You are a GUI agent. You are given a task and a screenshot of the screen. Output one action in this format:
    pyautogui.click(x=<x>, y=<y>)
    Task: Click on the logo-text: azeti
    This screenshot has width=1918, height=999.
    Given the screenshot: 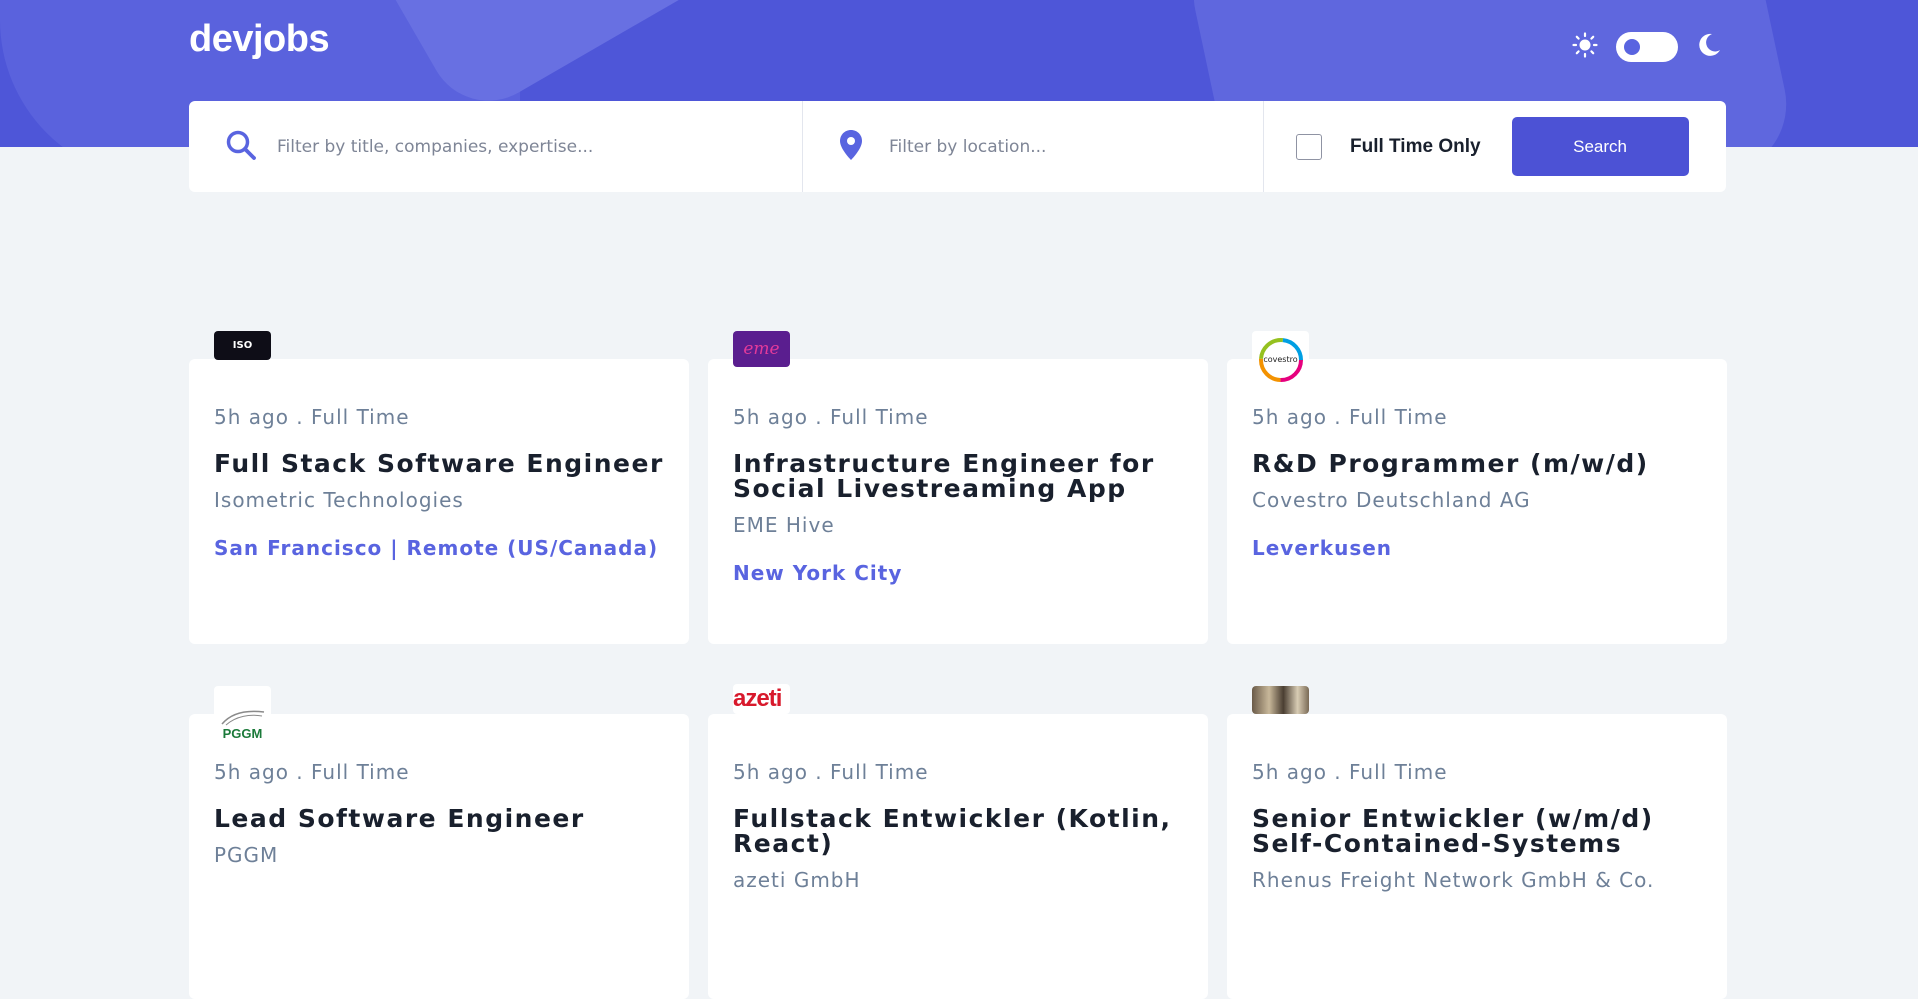 What is the action you would take?
    pyautogui.click(x=757, y=698)
    